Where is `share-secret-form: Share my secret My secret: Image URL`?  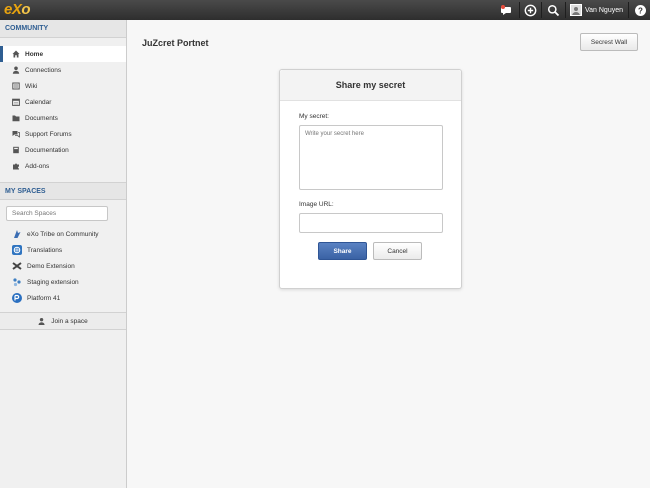 share-secret-form: Share my secret My secret: Image URL is located at coordinates (370, 179).